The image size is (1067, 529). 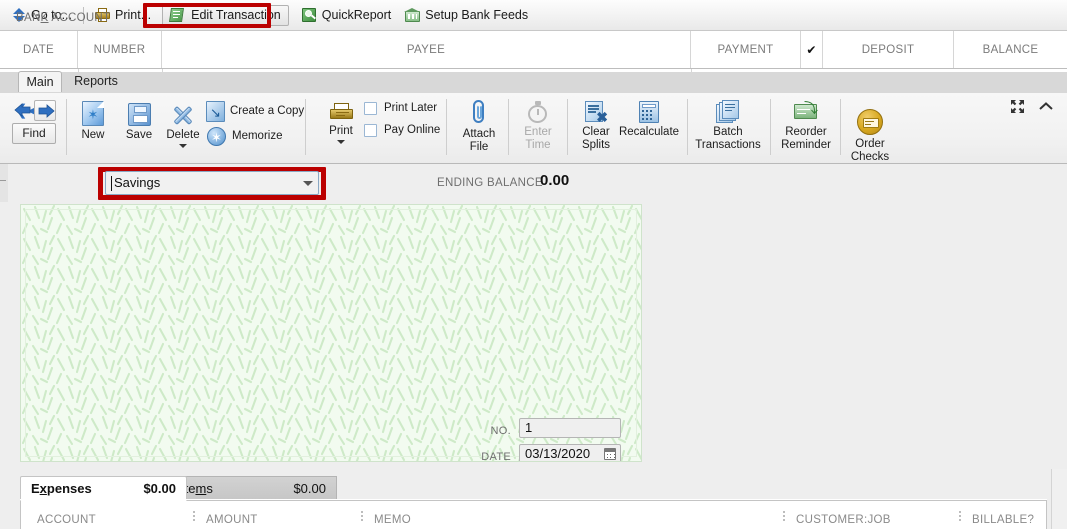 I want to click on rail-tick, so click(x=3, y=180).